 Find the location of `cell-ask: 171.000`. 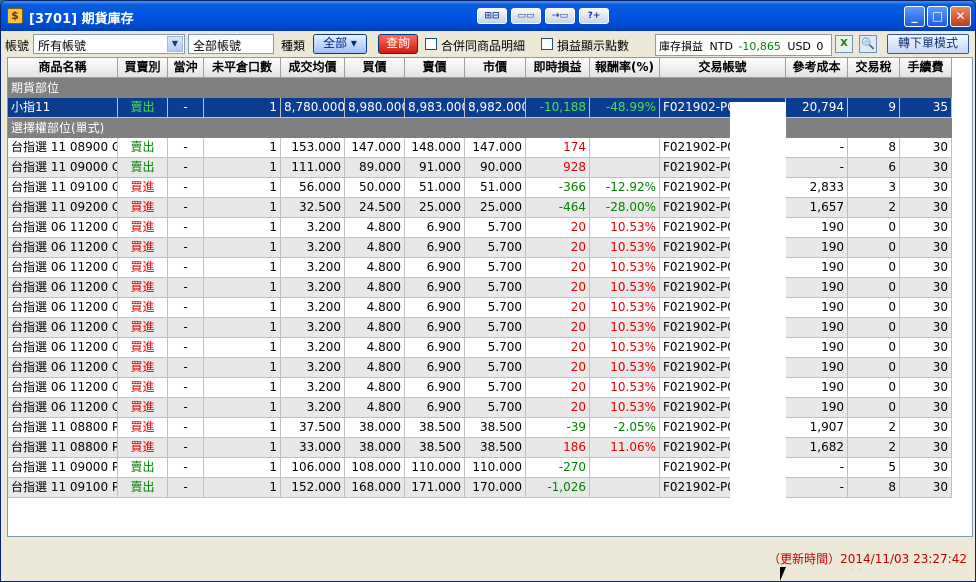

cell-ask: 171.000 is located at coordinates (435, 488).